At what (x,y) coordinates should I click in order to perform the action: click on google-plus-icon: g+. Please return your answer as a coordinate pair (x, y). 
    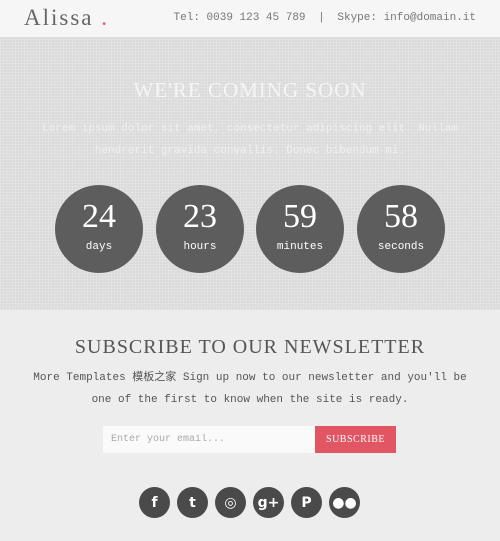
    Looking at the image, I should click on (268, 502).